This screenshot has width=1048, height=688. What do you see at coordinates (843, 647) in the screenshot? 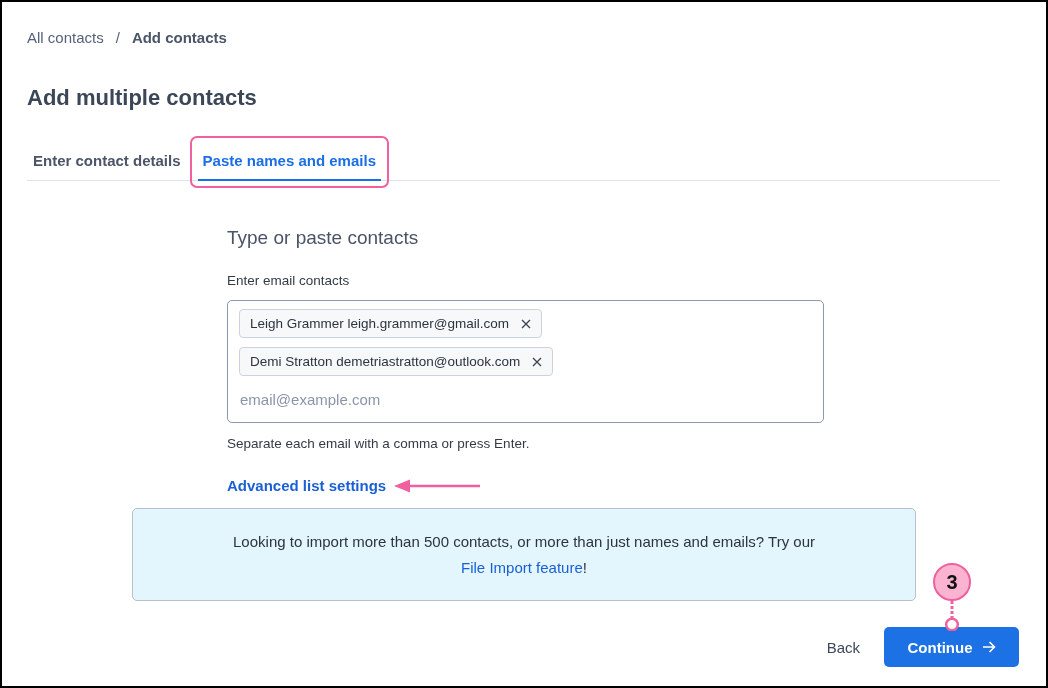
I see `back-button: Back` at bounding box center [843, 647].